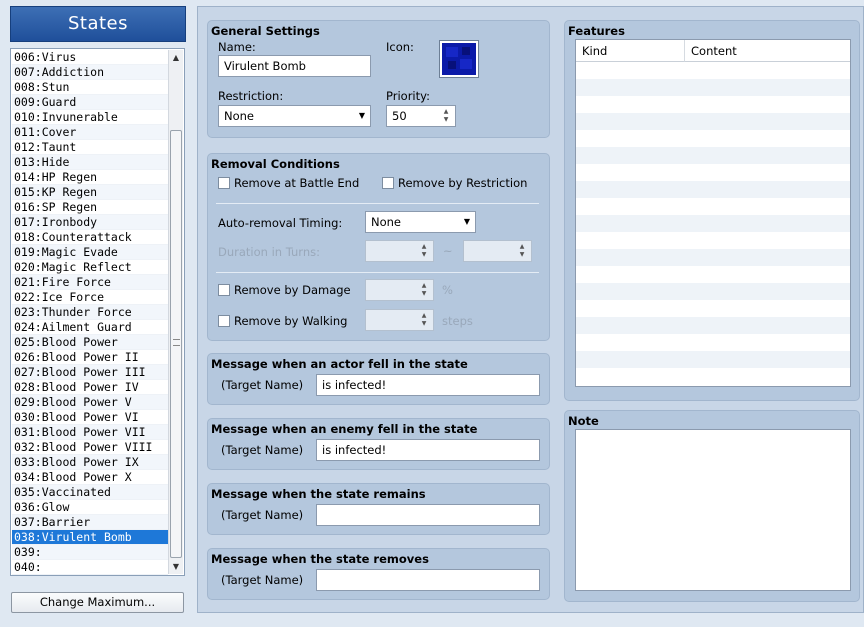 The width and height of the screenshot is (864, 627). Describe the element at coordinates (428, 580) in the screenshot. I see `removes-message-input` at that location.